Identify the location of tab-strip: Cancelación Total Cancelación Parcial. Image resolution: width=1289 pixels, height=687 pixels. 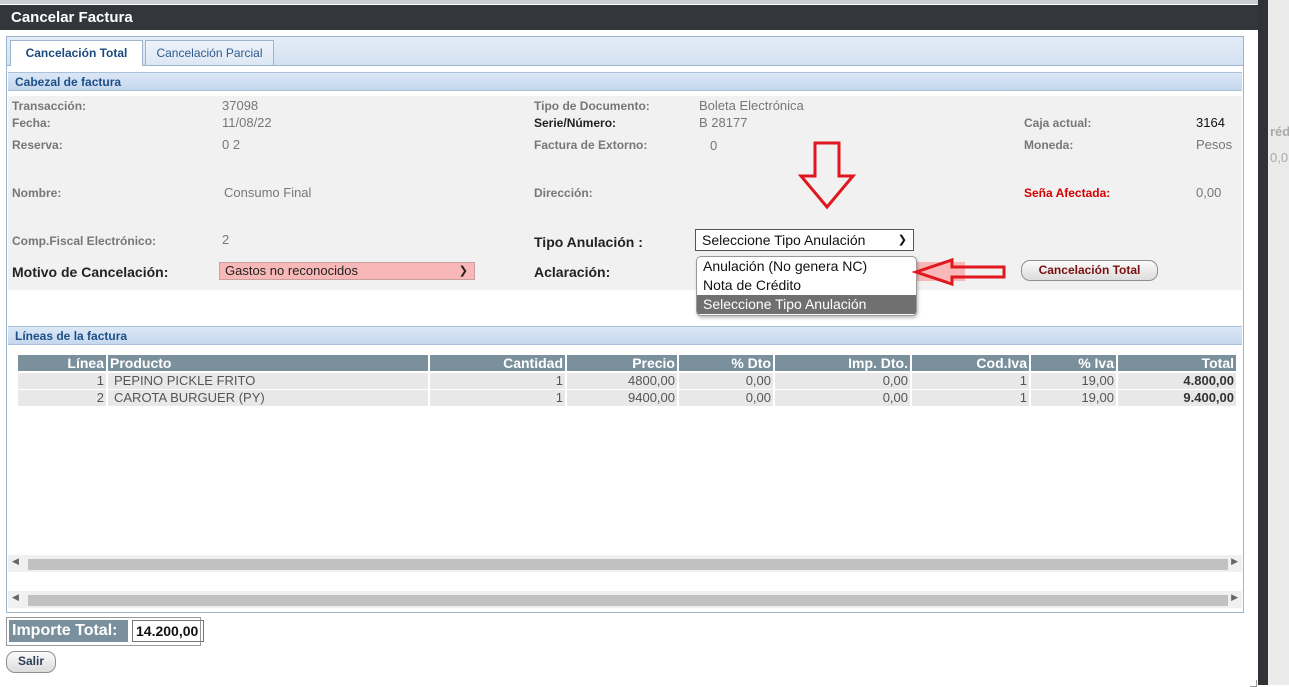
(625, 51).